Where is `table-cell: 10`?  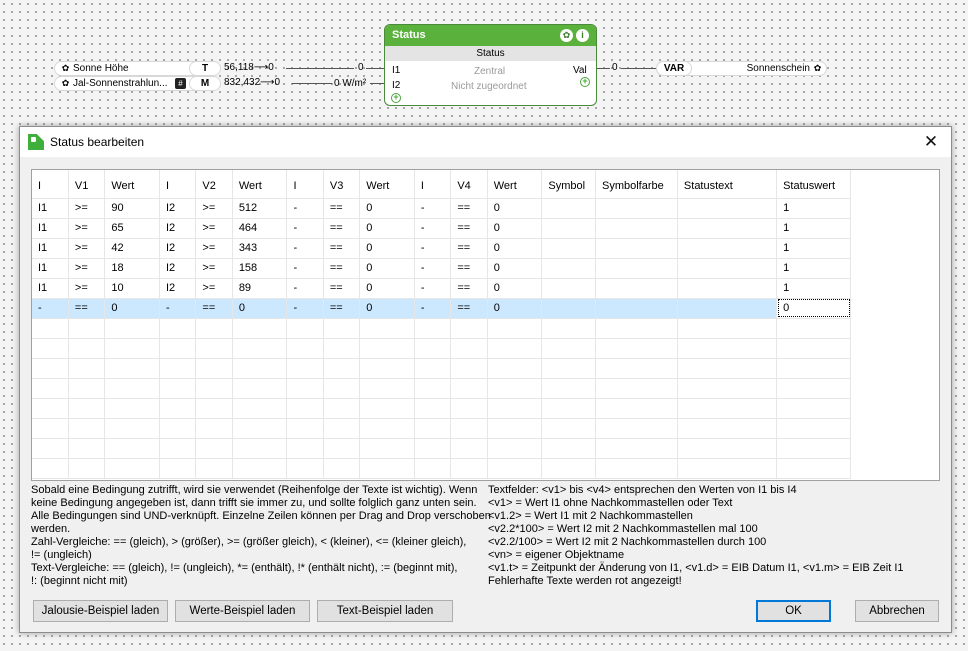
table-cell: 10 is located at coordinates (132, 288).